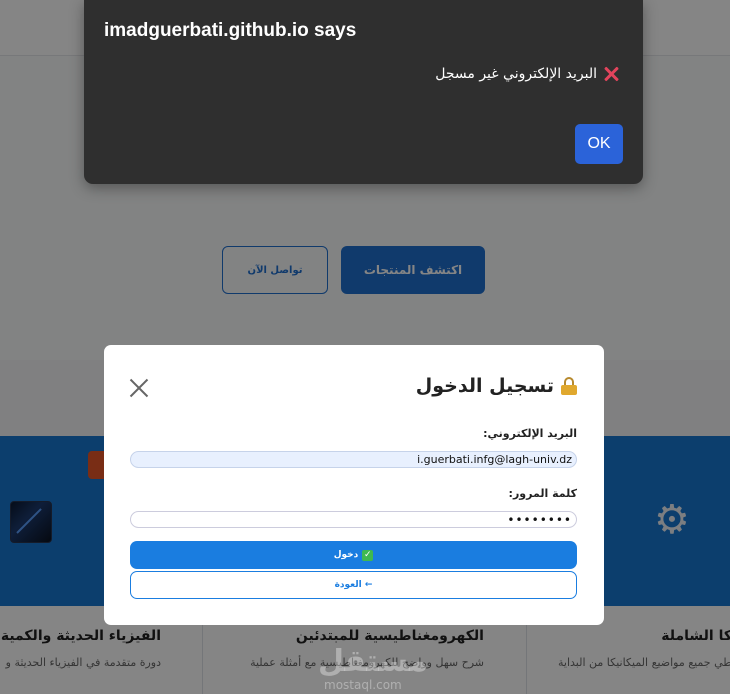 This screenshot has height=694, width=730. Describe the element at coordinates (539, 519) in the screenshot. I see `password-value: ••••••••` at that location.